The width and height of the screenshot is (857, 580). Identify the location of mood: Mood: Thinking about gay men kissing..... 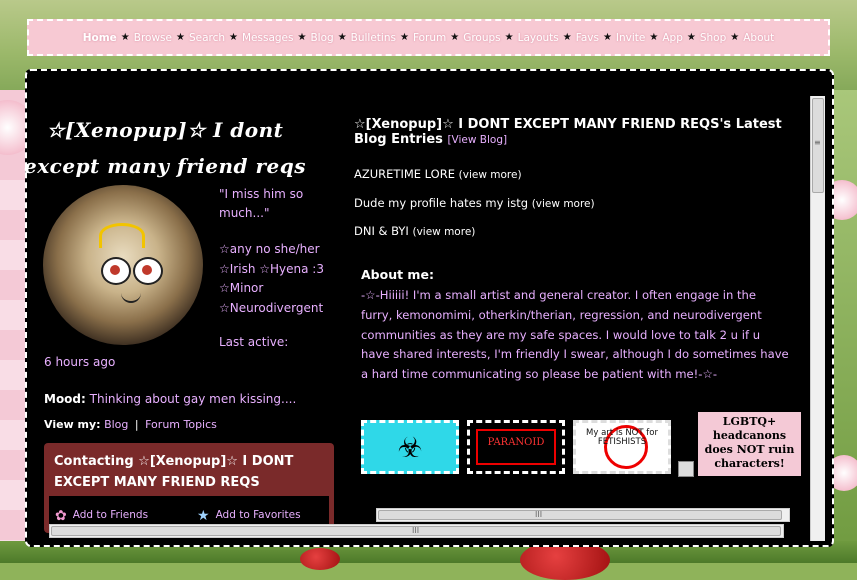
(170, 399).